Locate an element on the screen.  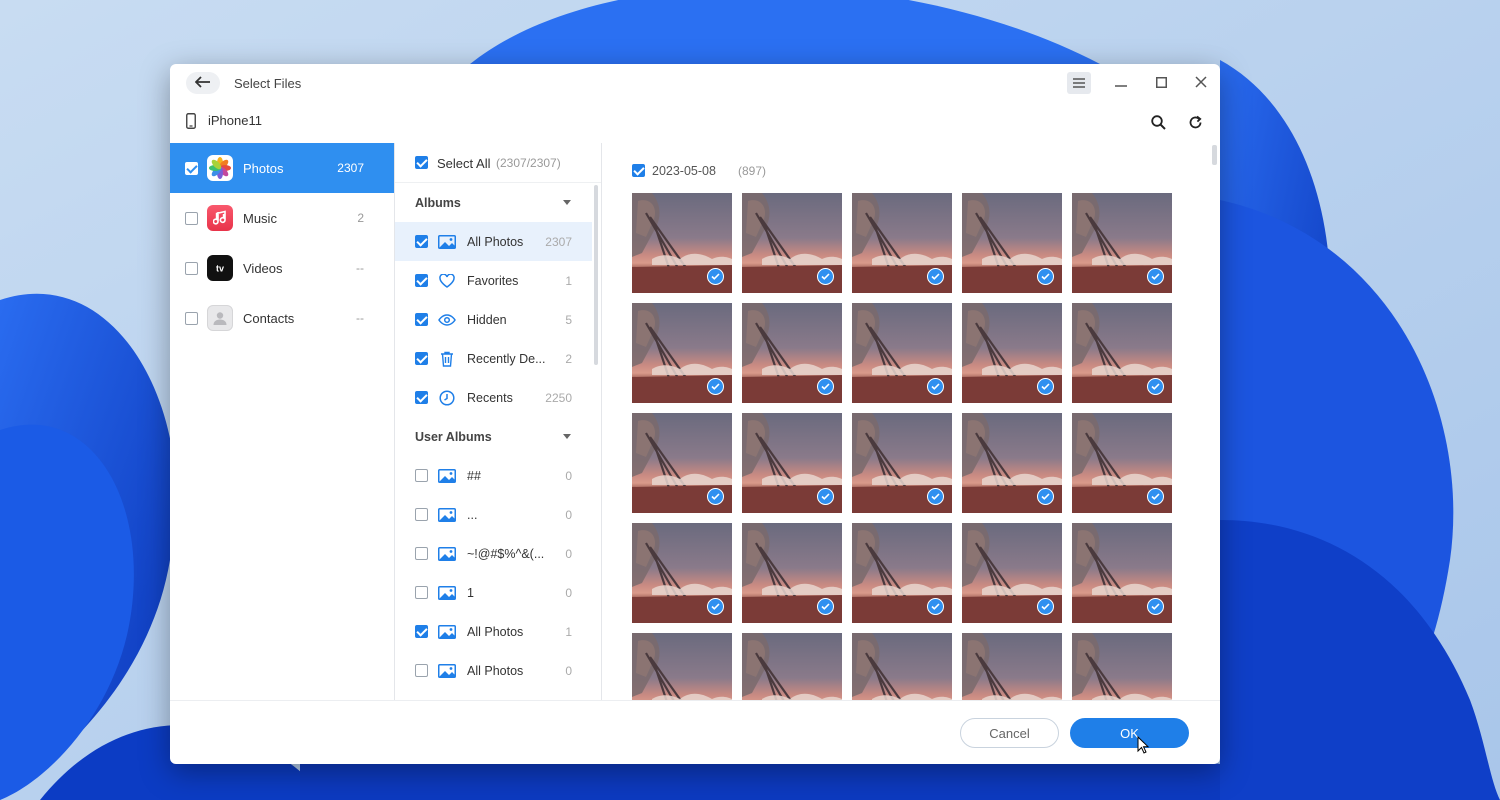
image-icon is located at coordinates (447, 241).